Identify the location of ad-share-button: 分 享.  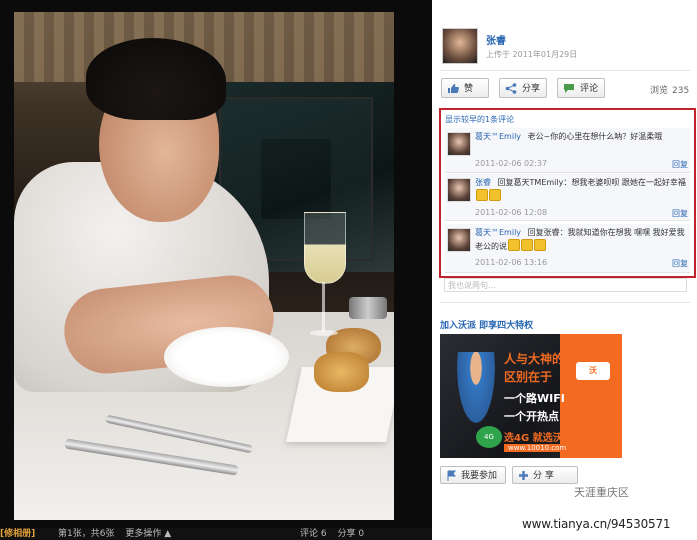
(545, 475).